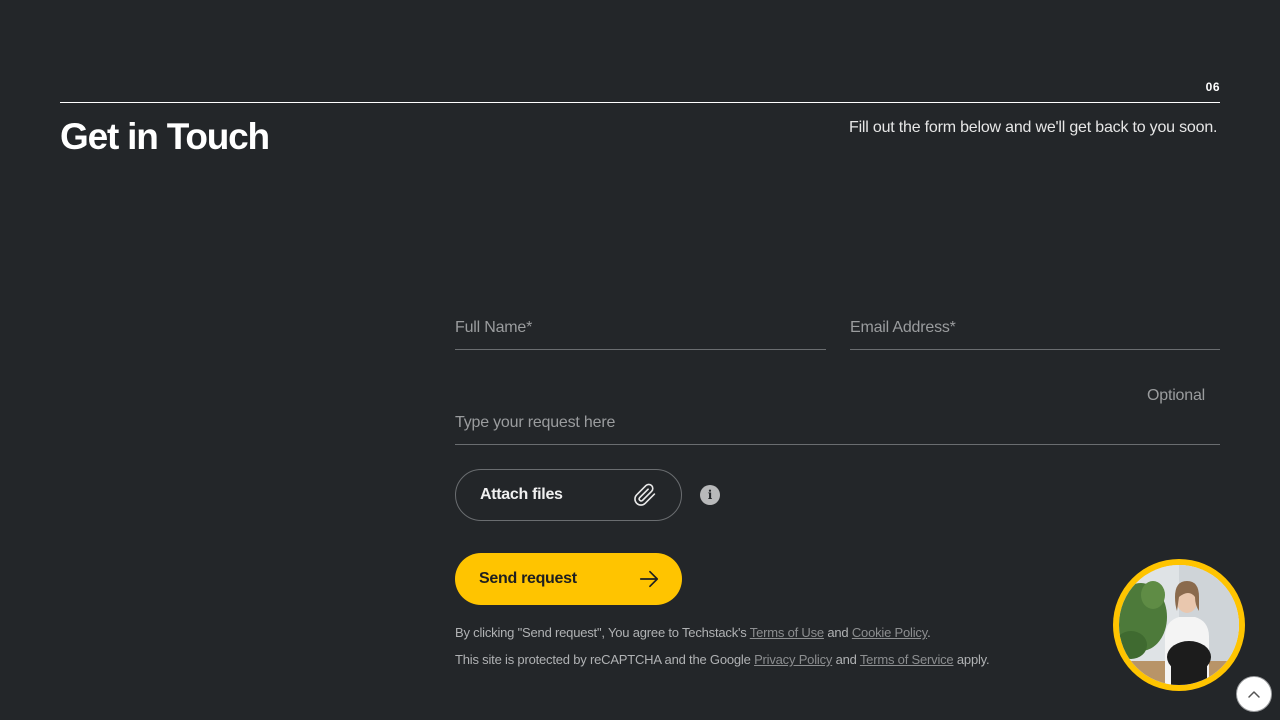  Describe the element at coordinates (907, 659) in the screenshot. I see `terms-of-service-link: Terms of Service` at that location.